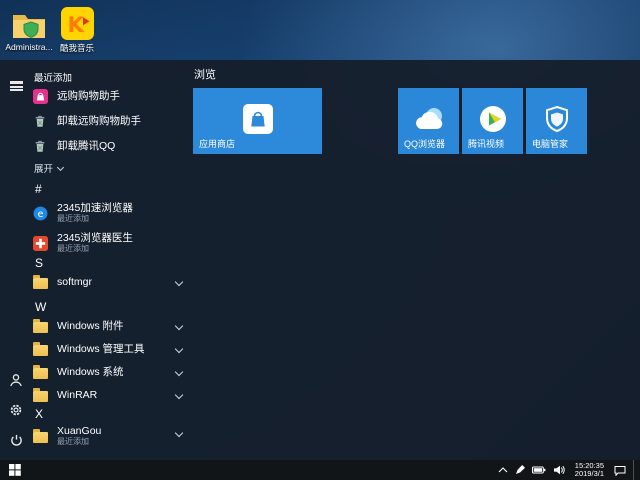 Image resolution: width=640 pixels, height=480 pixels. I want to click on clock-date: 2019/3/1, so click(589, 473).